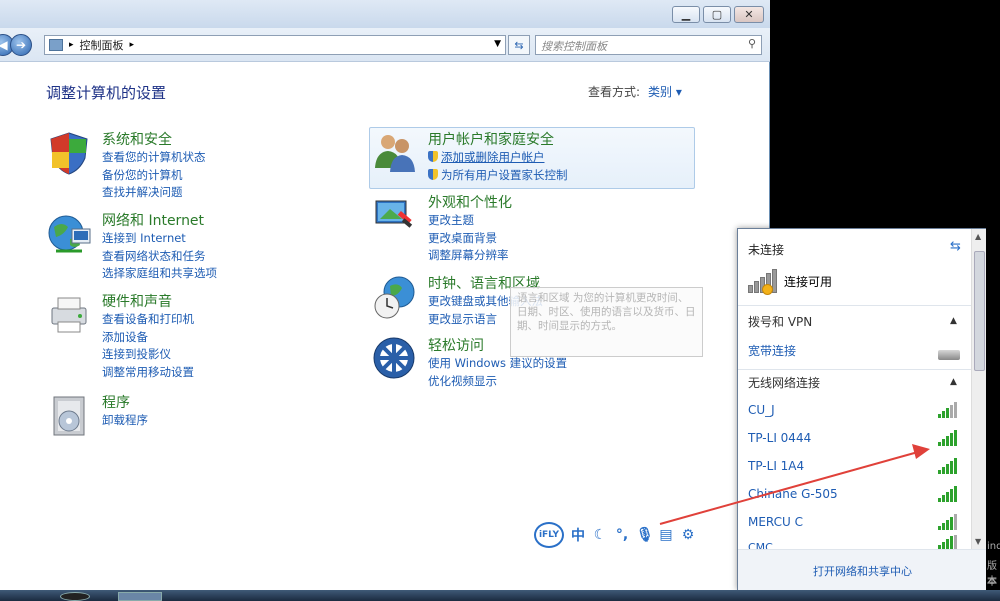 Image resolution: width=1000 pixels, height=601 pixels. Describe the element at coordinates (763, 282) in the screenshot. I see `signal-icon` at that location.